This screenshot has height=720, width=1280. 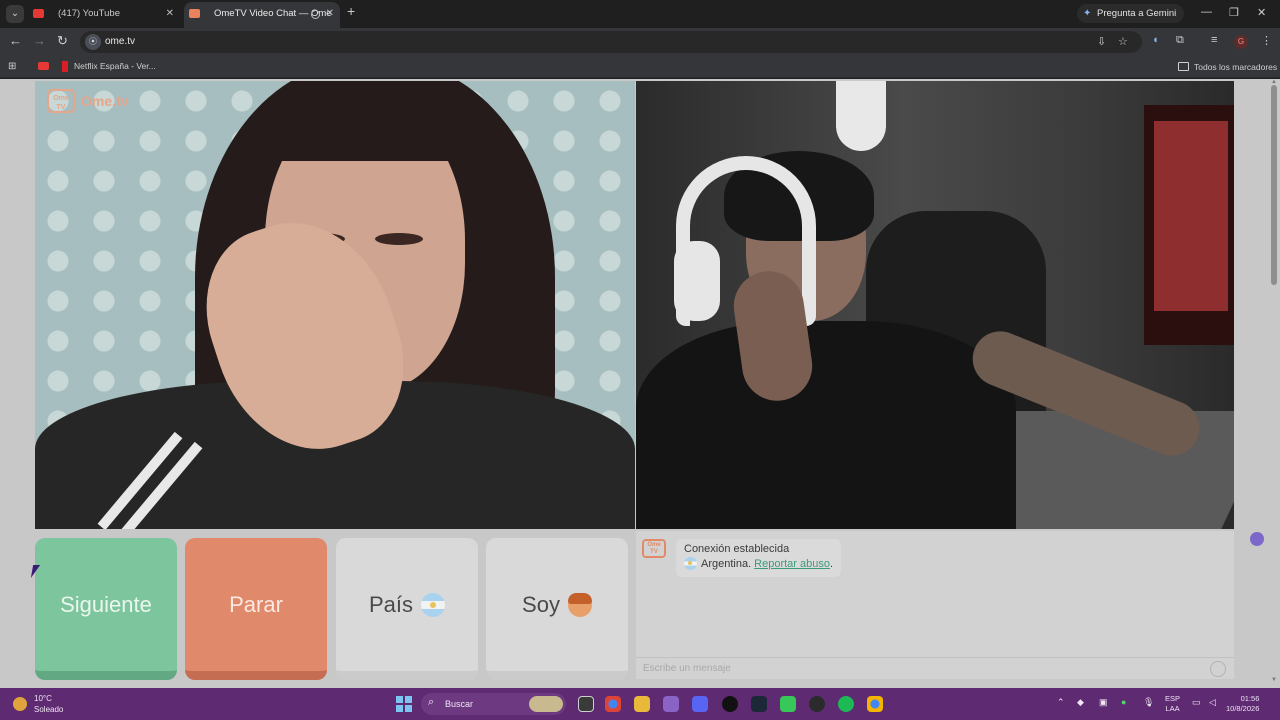 What do you see at coordinates (1250, 698) in the screenshot?
I see `clock-time: 01:56` at bounding box center [1250, 698].